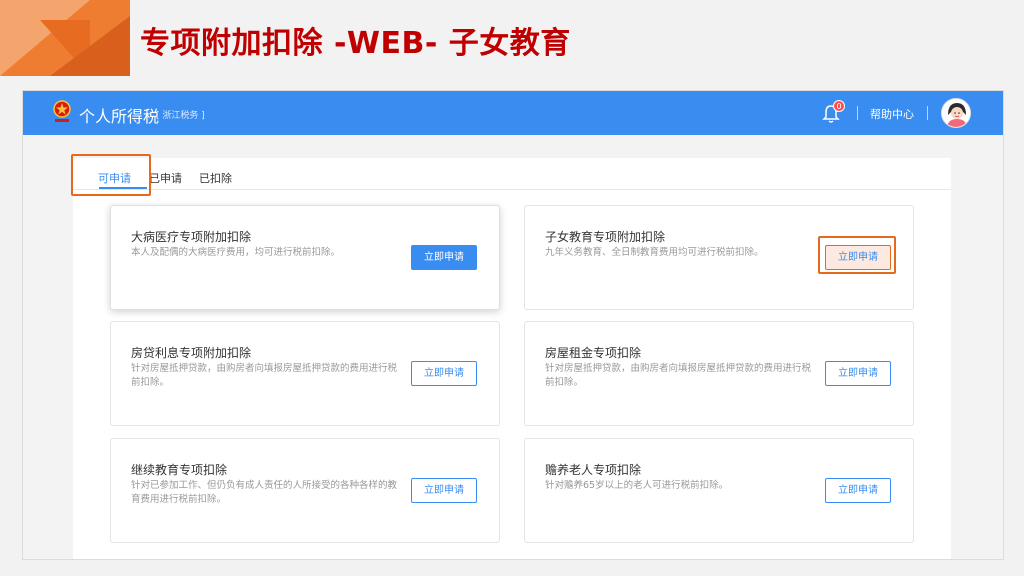 The height and width of the screenshot is (576, 1024). Describe the element at coordinates (114, 178) in the screenshot. I see `tab-available: 可申请` at that location.